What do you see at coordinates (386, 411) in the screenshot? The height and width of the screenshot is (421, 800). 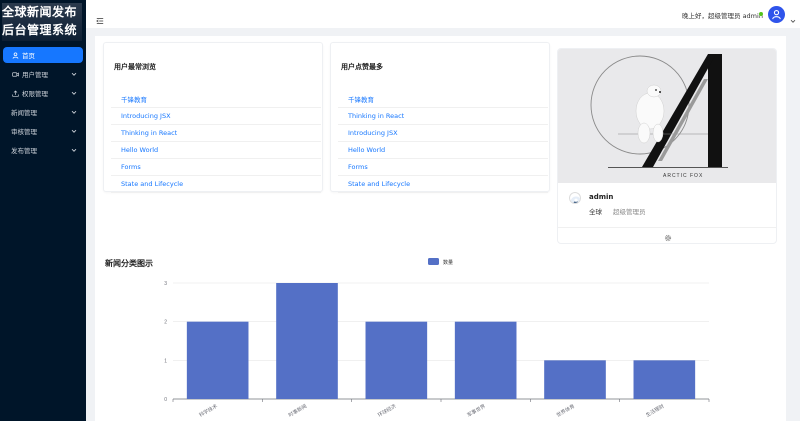 I see `x-tick-label: 环球经济` at bounding box center [386, 411].